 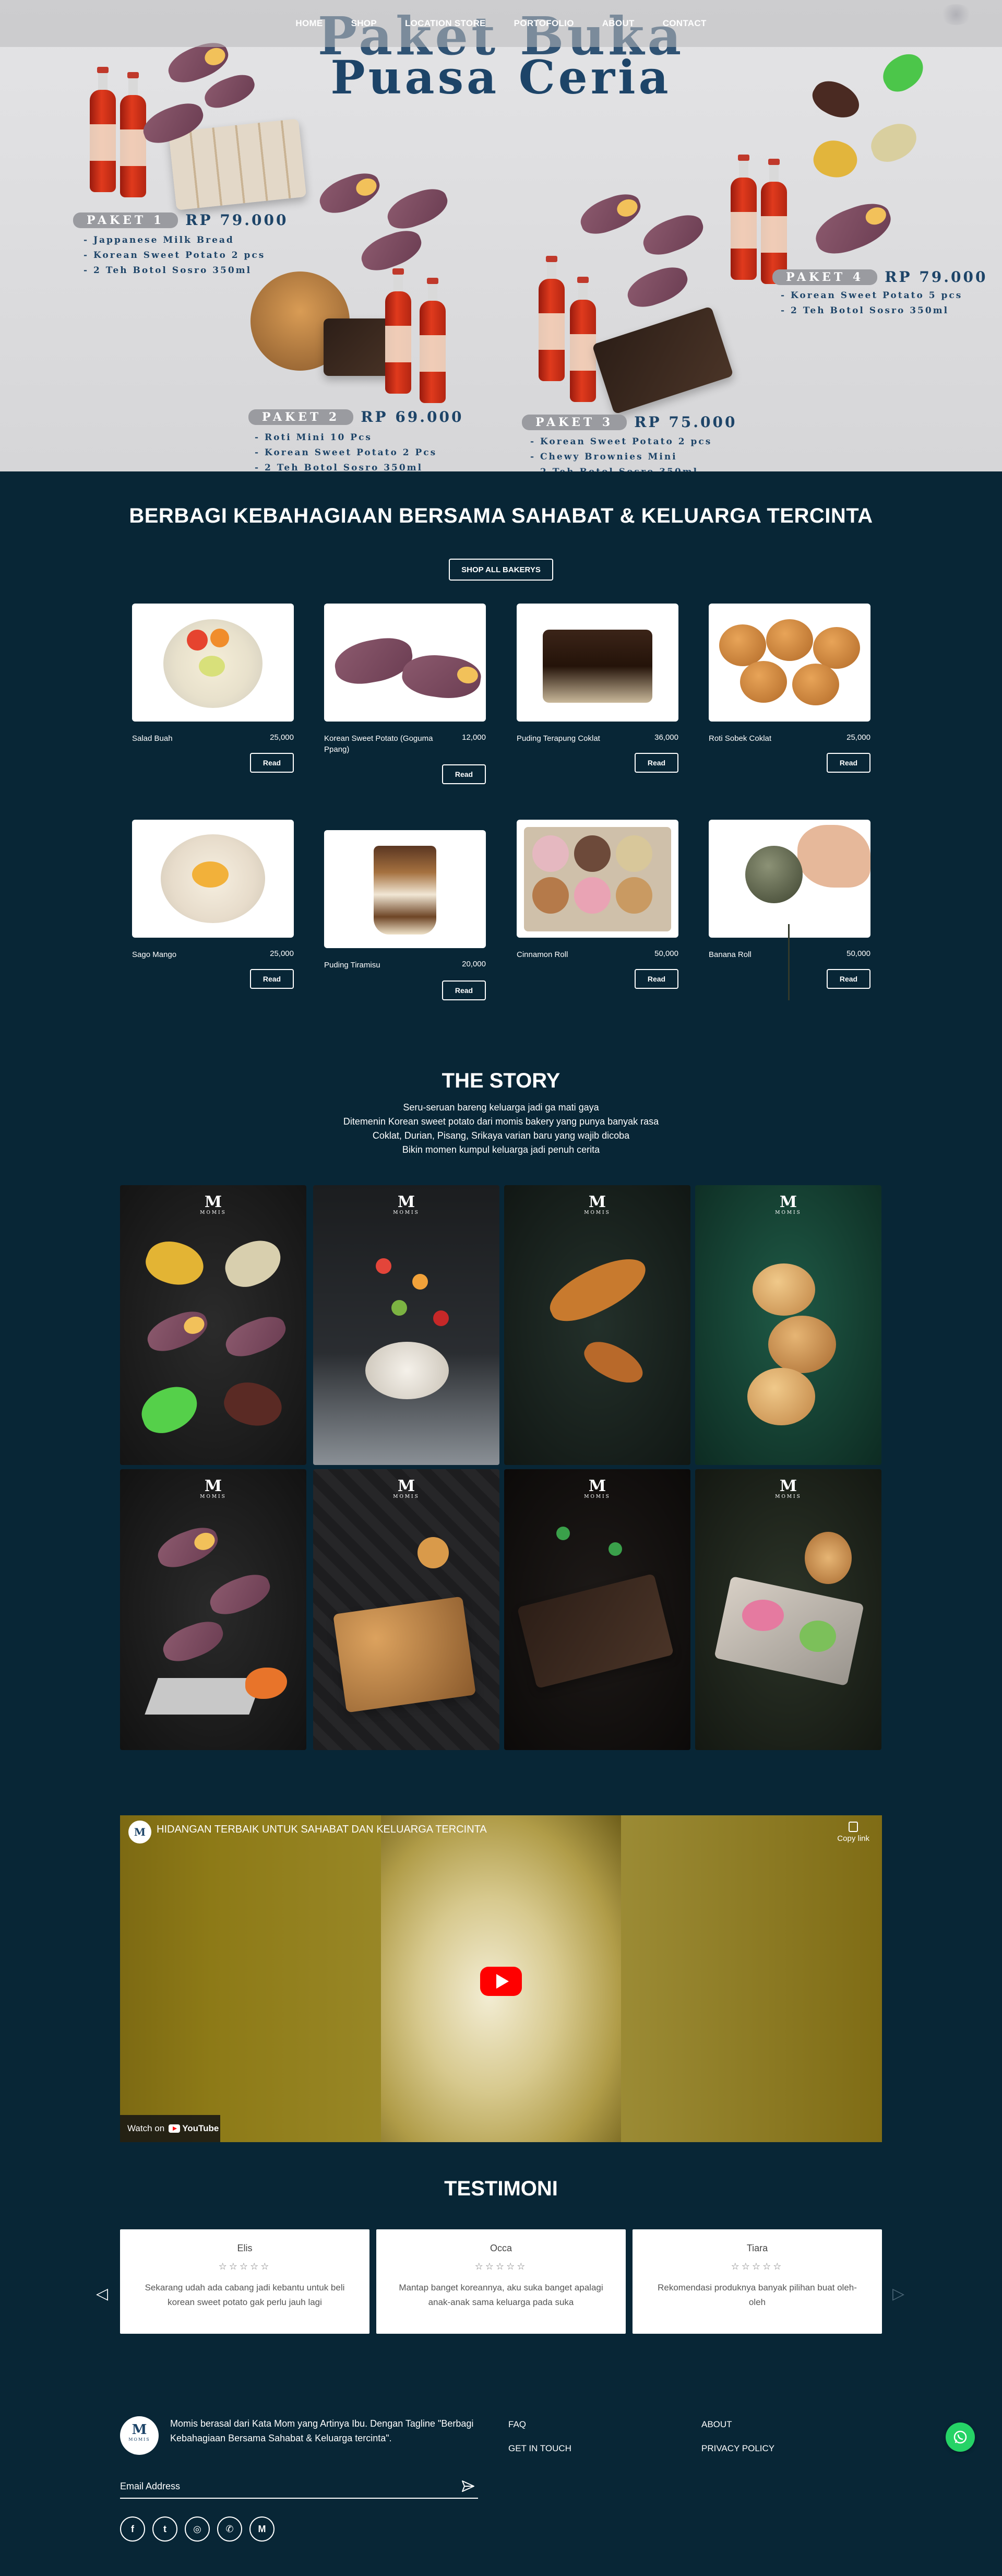 What do you see at coordinates (539, 2448) in the screenshot?
I see `footer-link-get-in-touch: GET IN TOUCH` at bounding box center [539, 2448].